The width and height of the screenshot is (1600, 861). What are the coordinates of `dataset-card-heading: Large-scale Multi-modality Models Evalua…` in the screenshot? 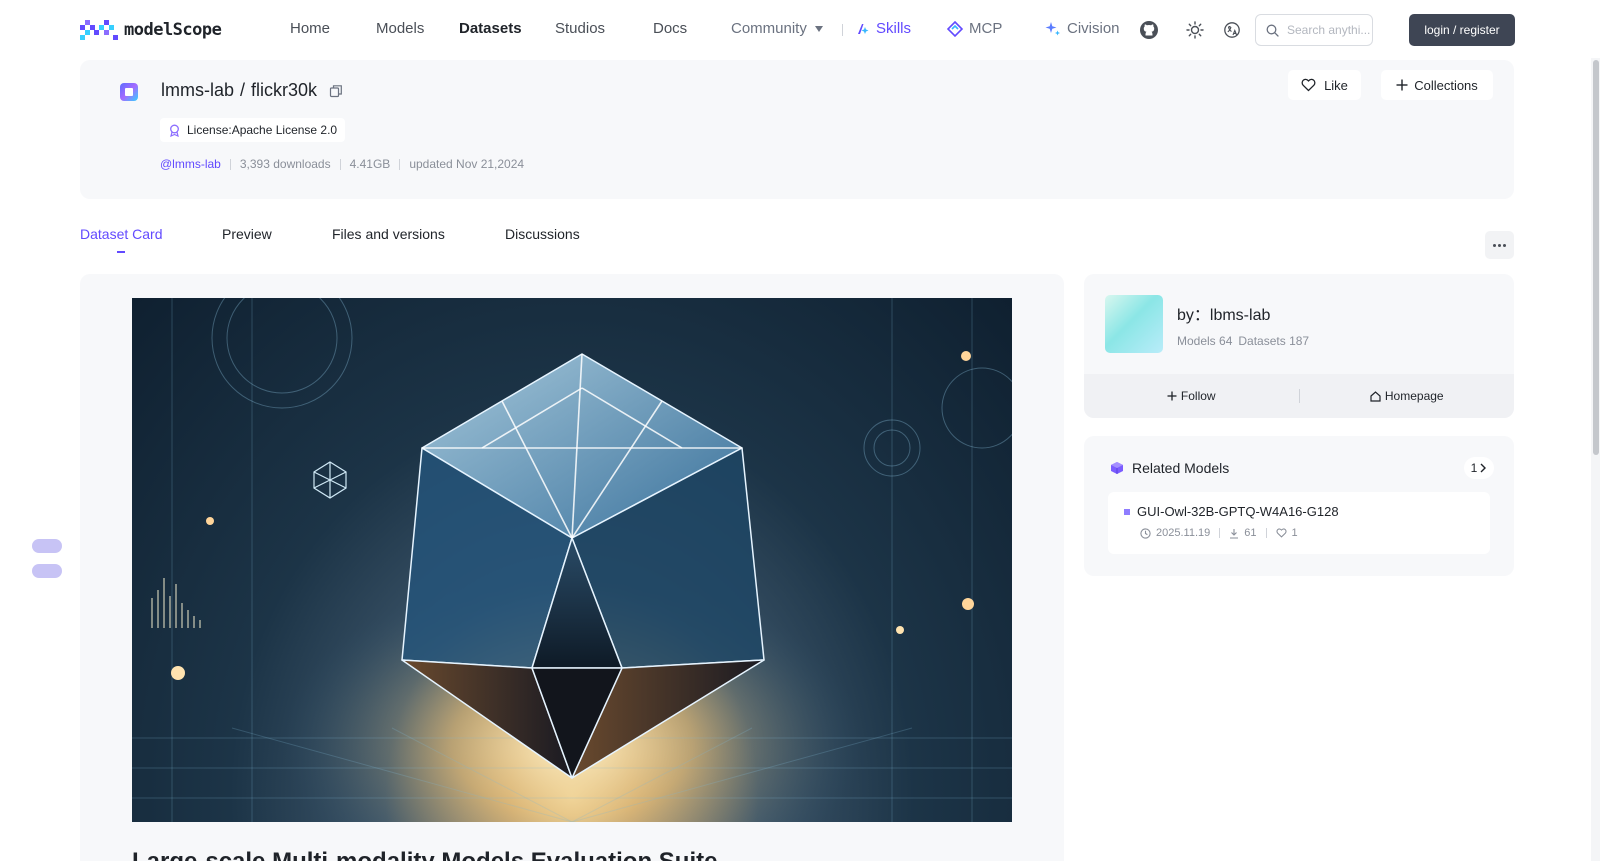 It's located at (424, 854).